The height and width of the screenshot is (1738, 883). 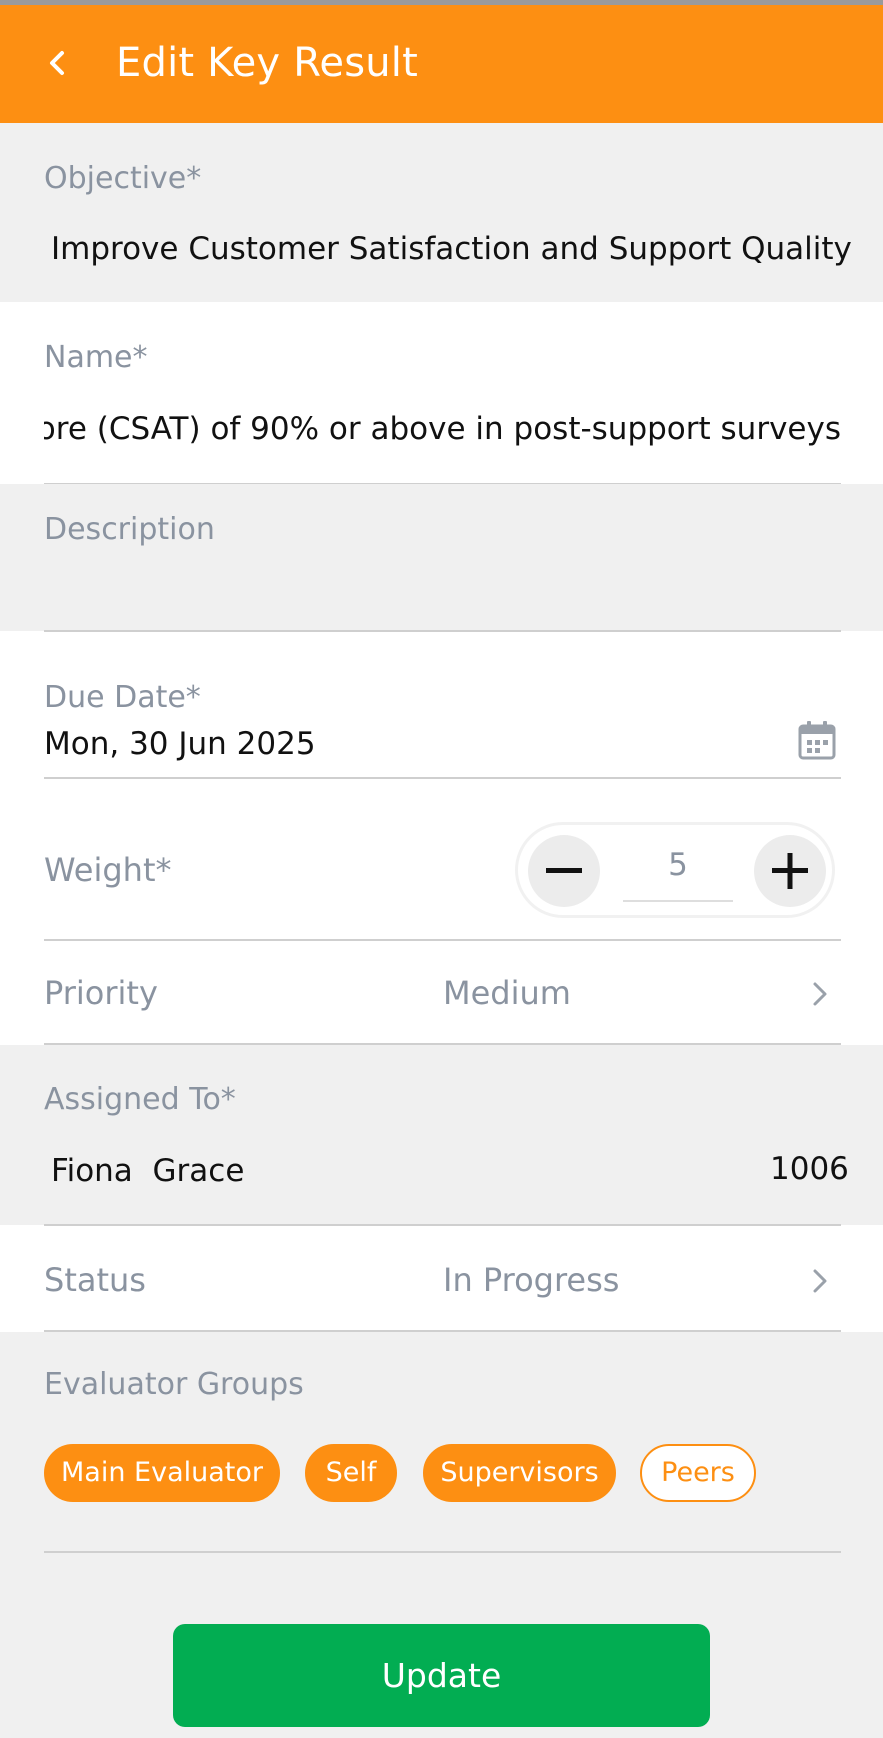 I want to click on priority-label: Priority, so click(x=101, y=993).